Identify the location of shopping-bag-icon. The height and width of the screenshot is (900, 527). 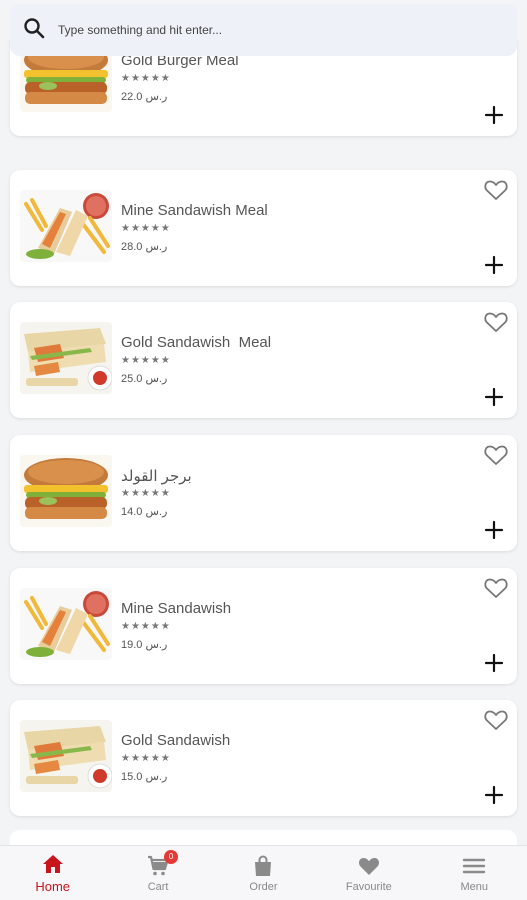
(263, 865).